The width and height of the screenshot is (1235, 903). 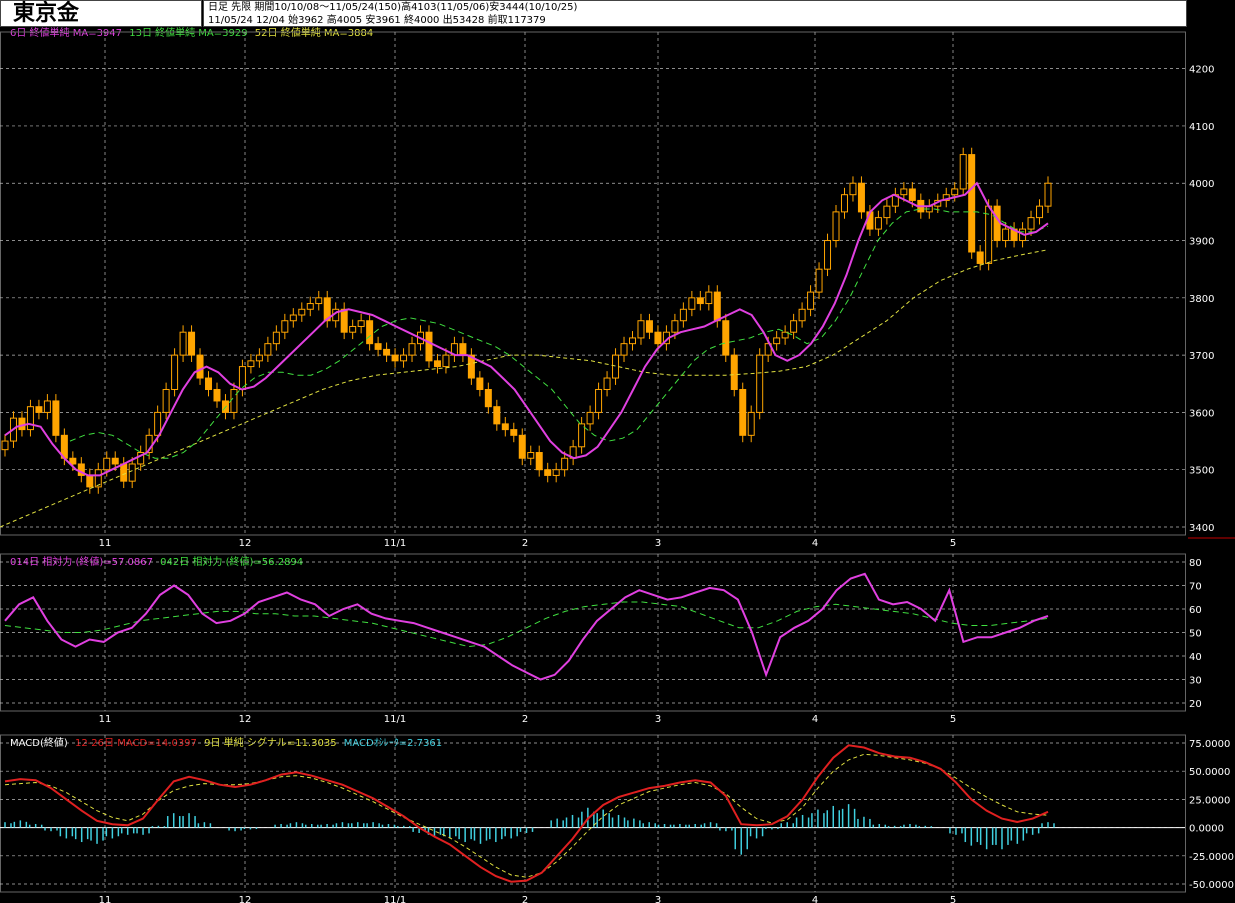 I want to click on rsi-y-tick-label: 60, so click(x=1195, y=610).